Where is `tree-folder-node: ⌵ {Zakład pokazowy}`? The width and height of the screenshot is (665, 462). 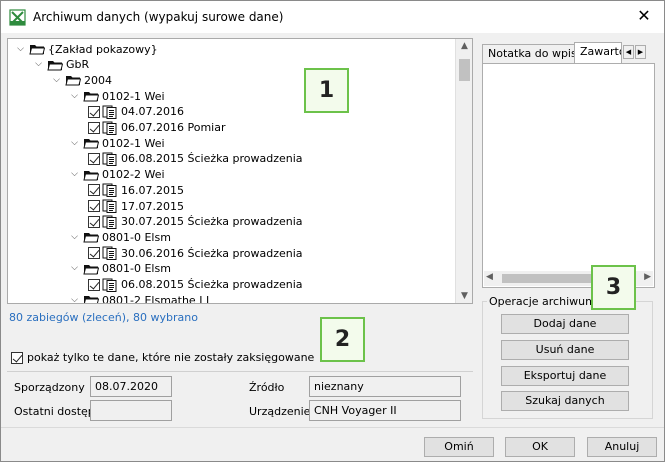 tree-folder-node: ⌵ {Zakład pokazowy} is located at coordinates (87, 49).